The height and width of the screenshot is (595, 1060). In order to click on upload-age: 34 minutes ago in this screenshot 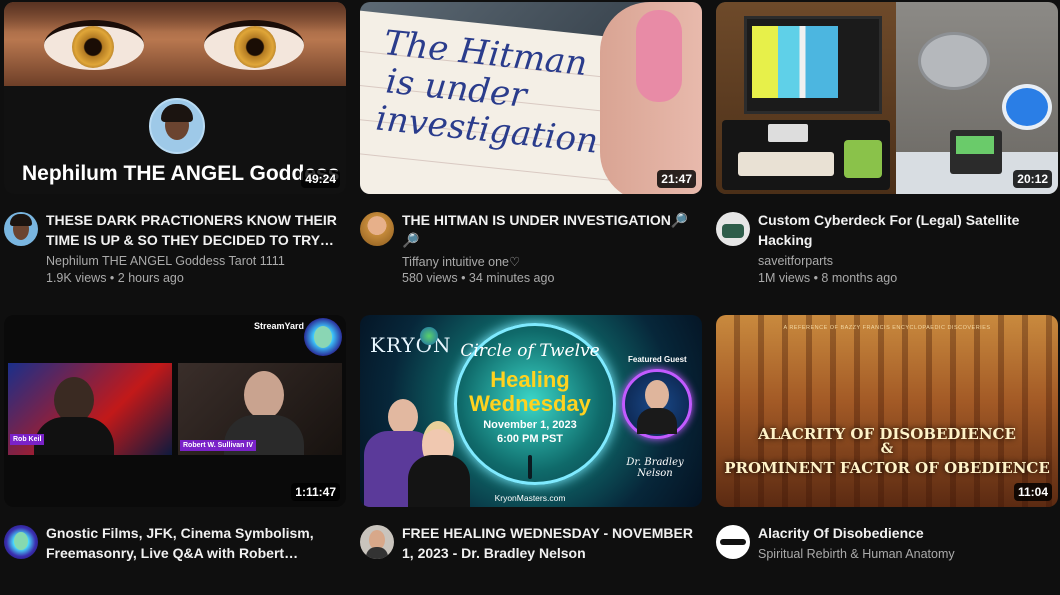, I will do `click(511, 278)`.